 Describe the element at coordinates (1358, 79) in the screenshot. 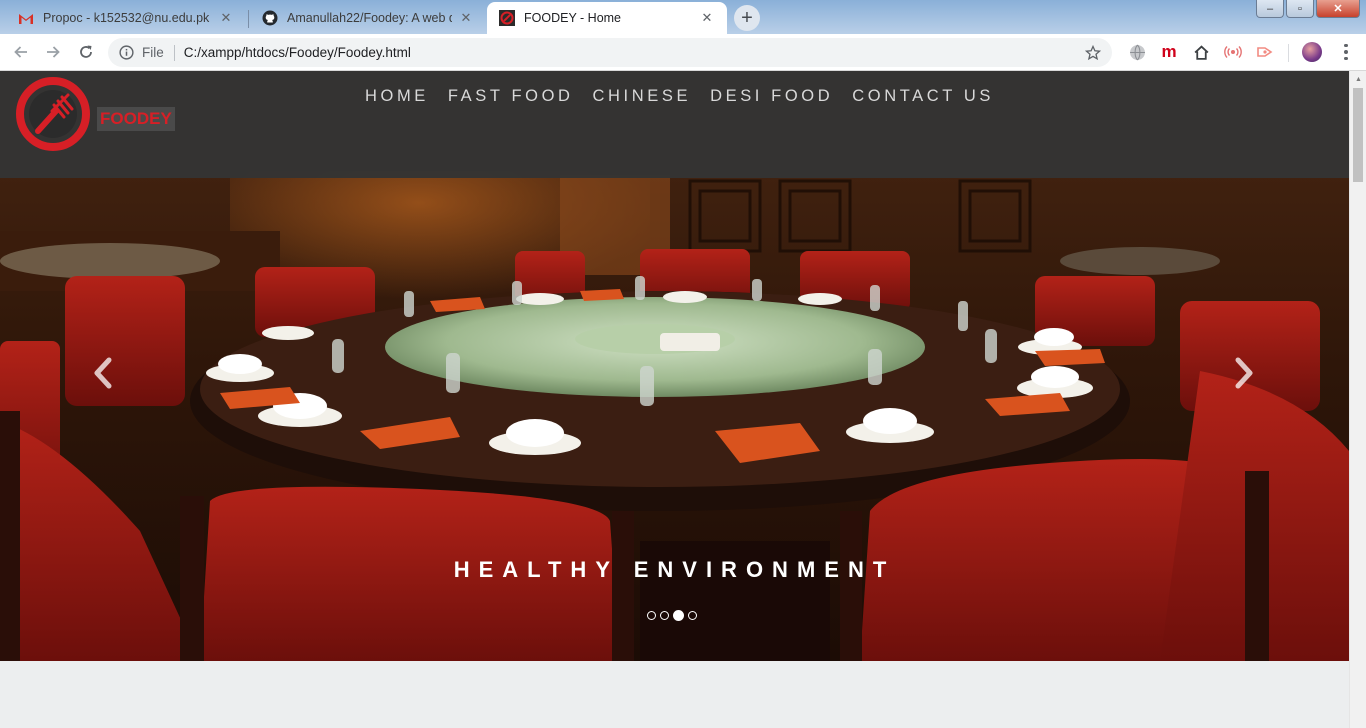

I see `scroll-up-icon: ▲` at that location.